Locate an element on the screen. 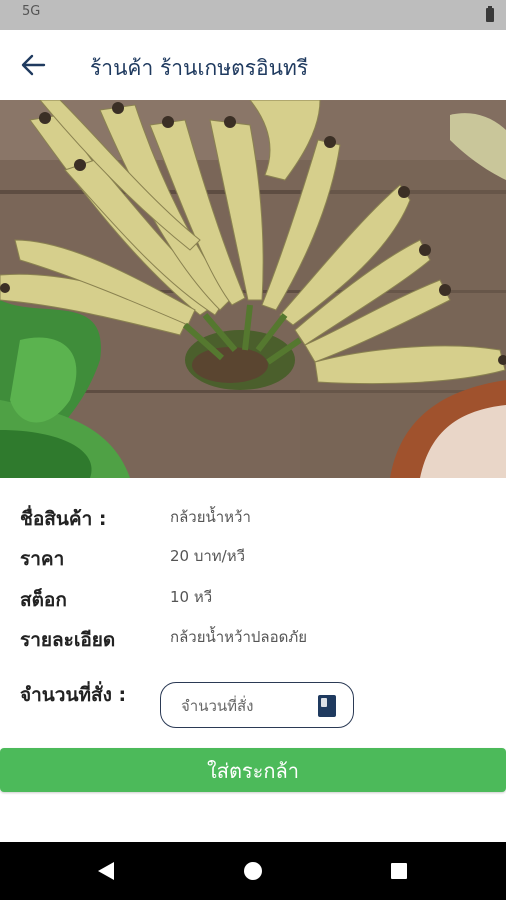 The width and height of the screenshot is (506, 904). nav-bar is located at coordinates (253, 871).